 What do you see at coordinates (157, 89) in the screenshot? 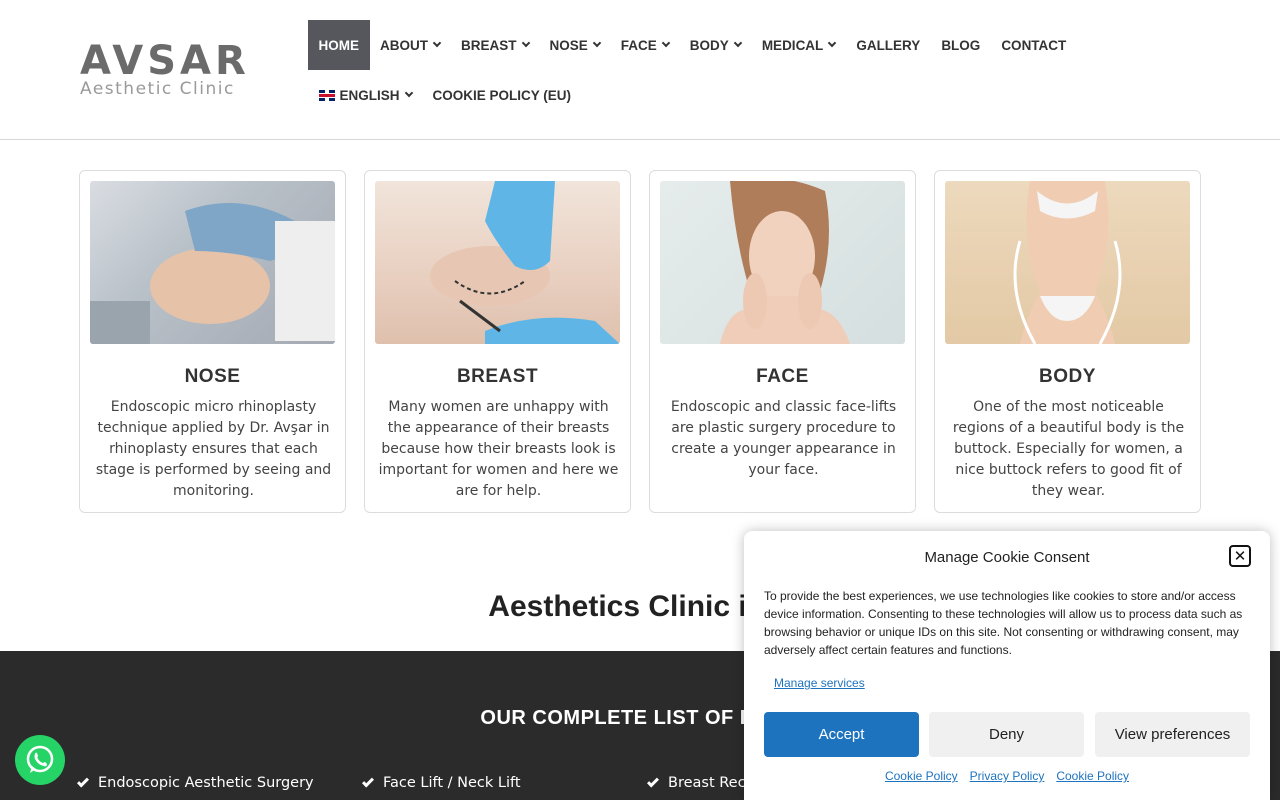
I see `logo-tagline: Aesthetic Clinic` at bounding box center [157, 89].